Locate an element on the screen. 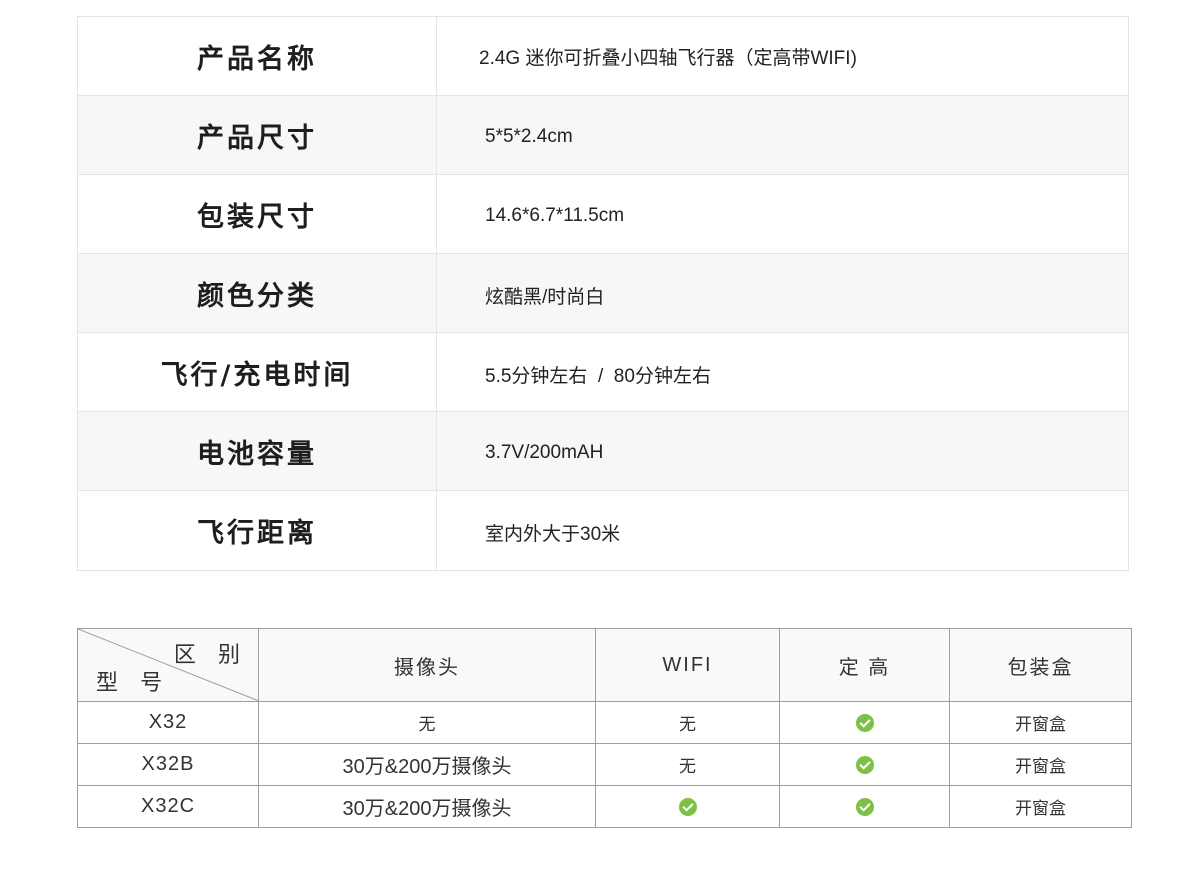 The height and width of the screenshot is (894, 1200). spec-label: 包装尺寸 is located at coordinates (257, 214).